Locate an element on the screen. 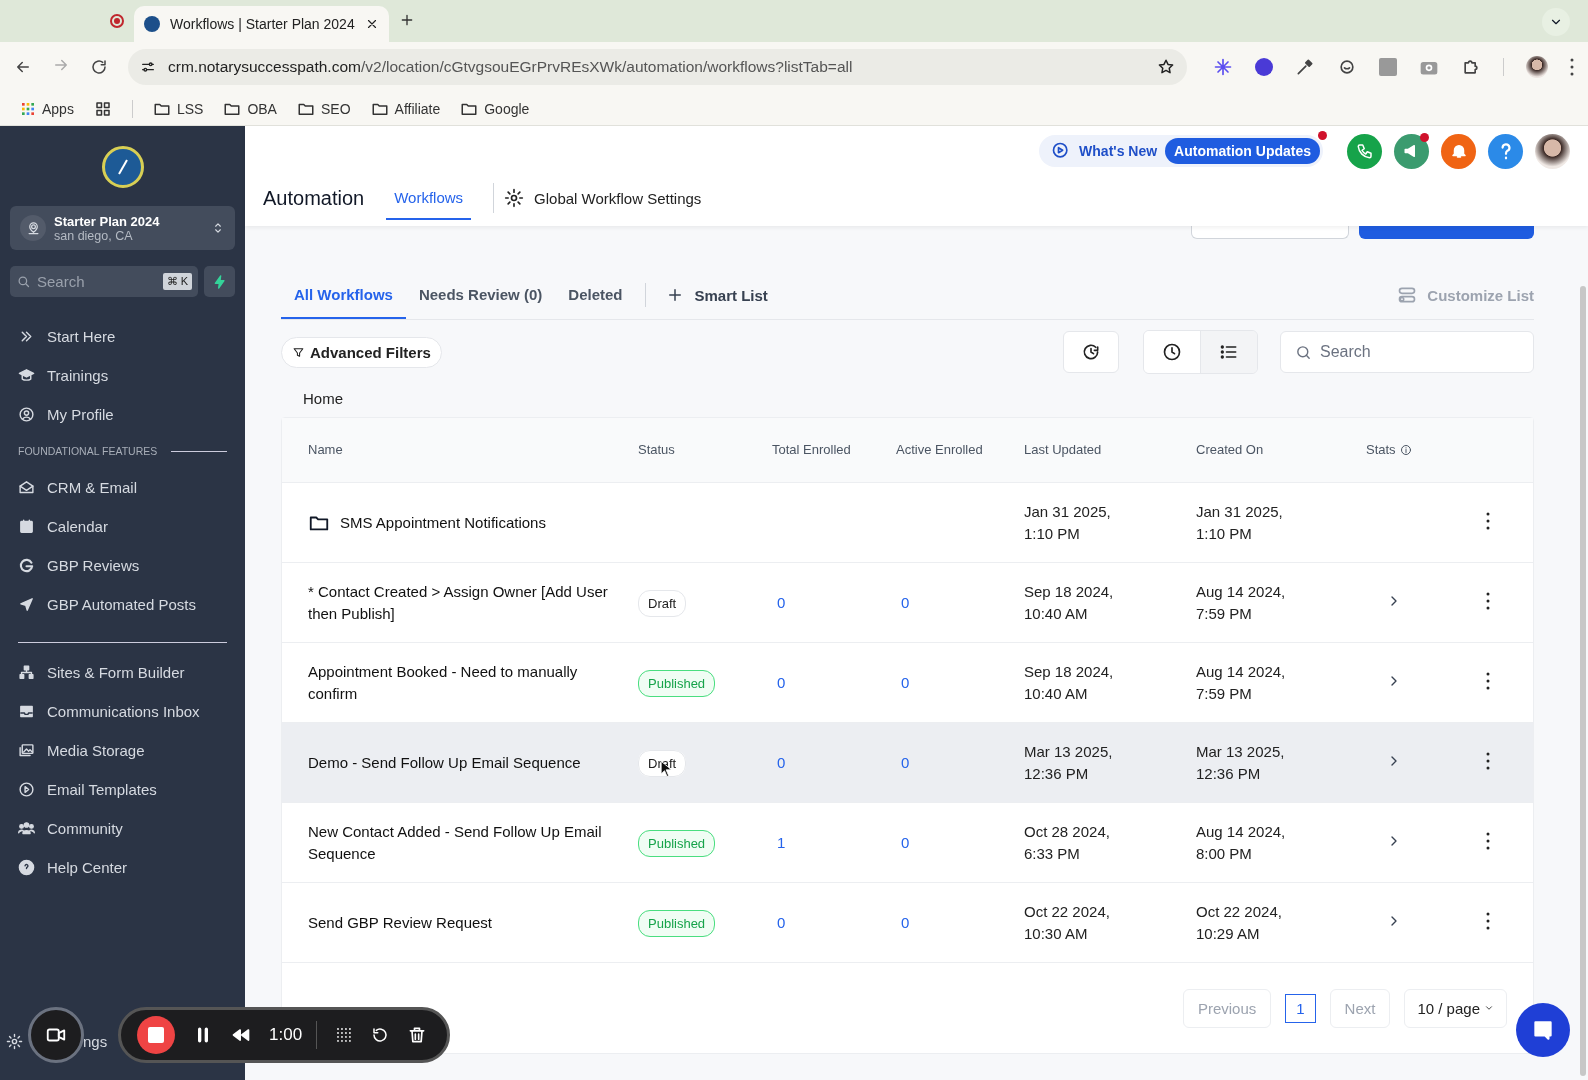 This screenshot has height=1080, width=1588. sitemap-icon is located at coordinates (26, 672).